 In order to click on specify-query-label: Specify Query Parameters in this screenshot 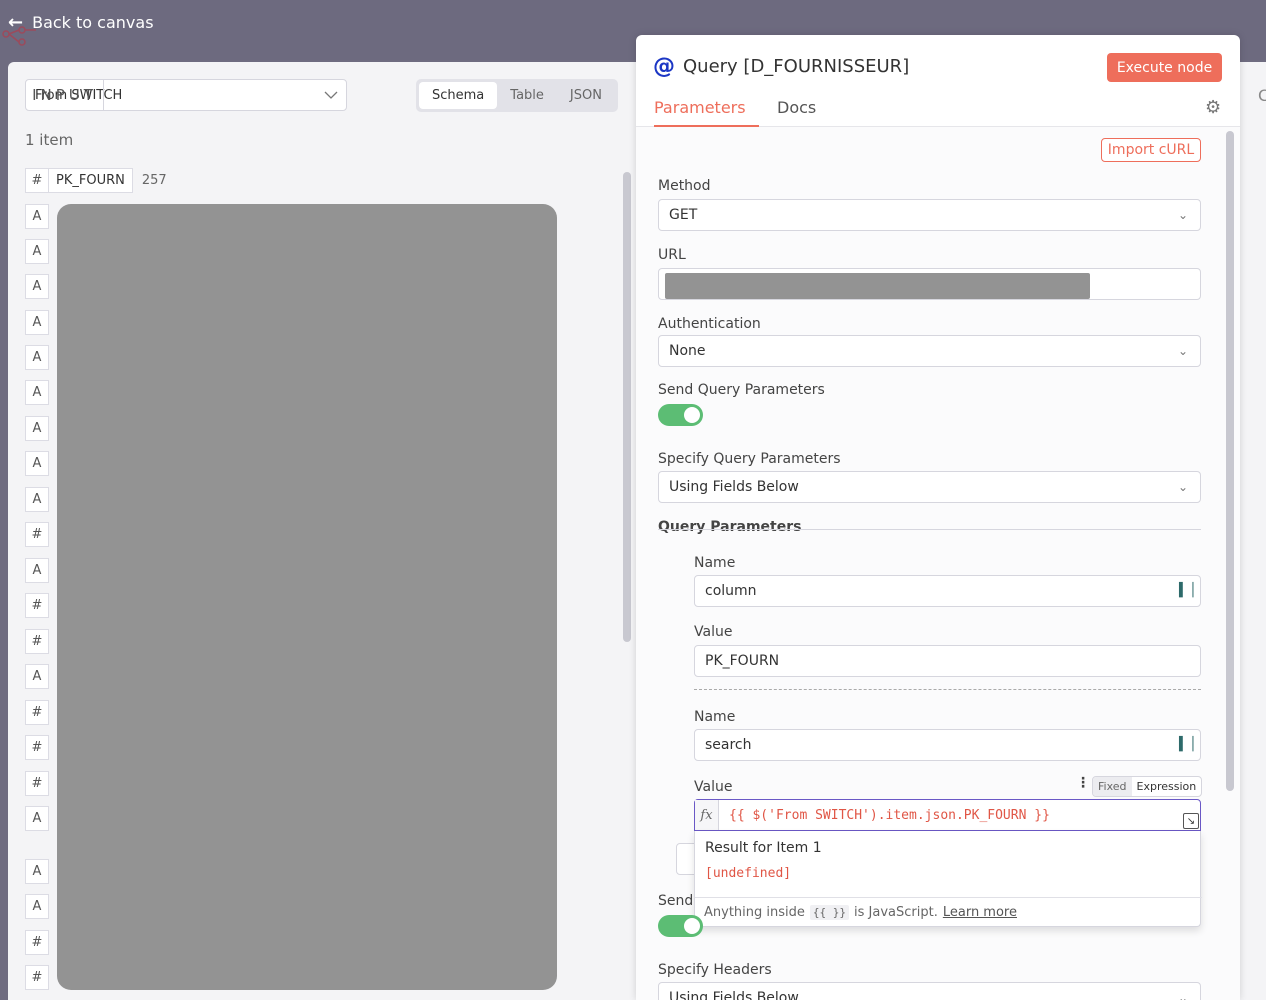, I will do `click(749, 459)`.